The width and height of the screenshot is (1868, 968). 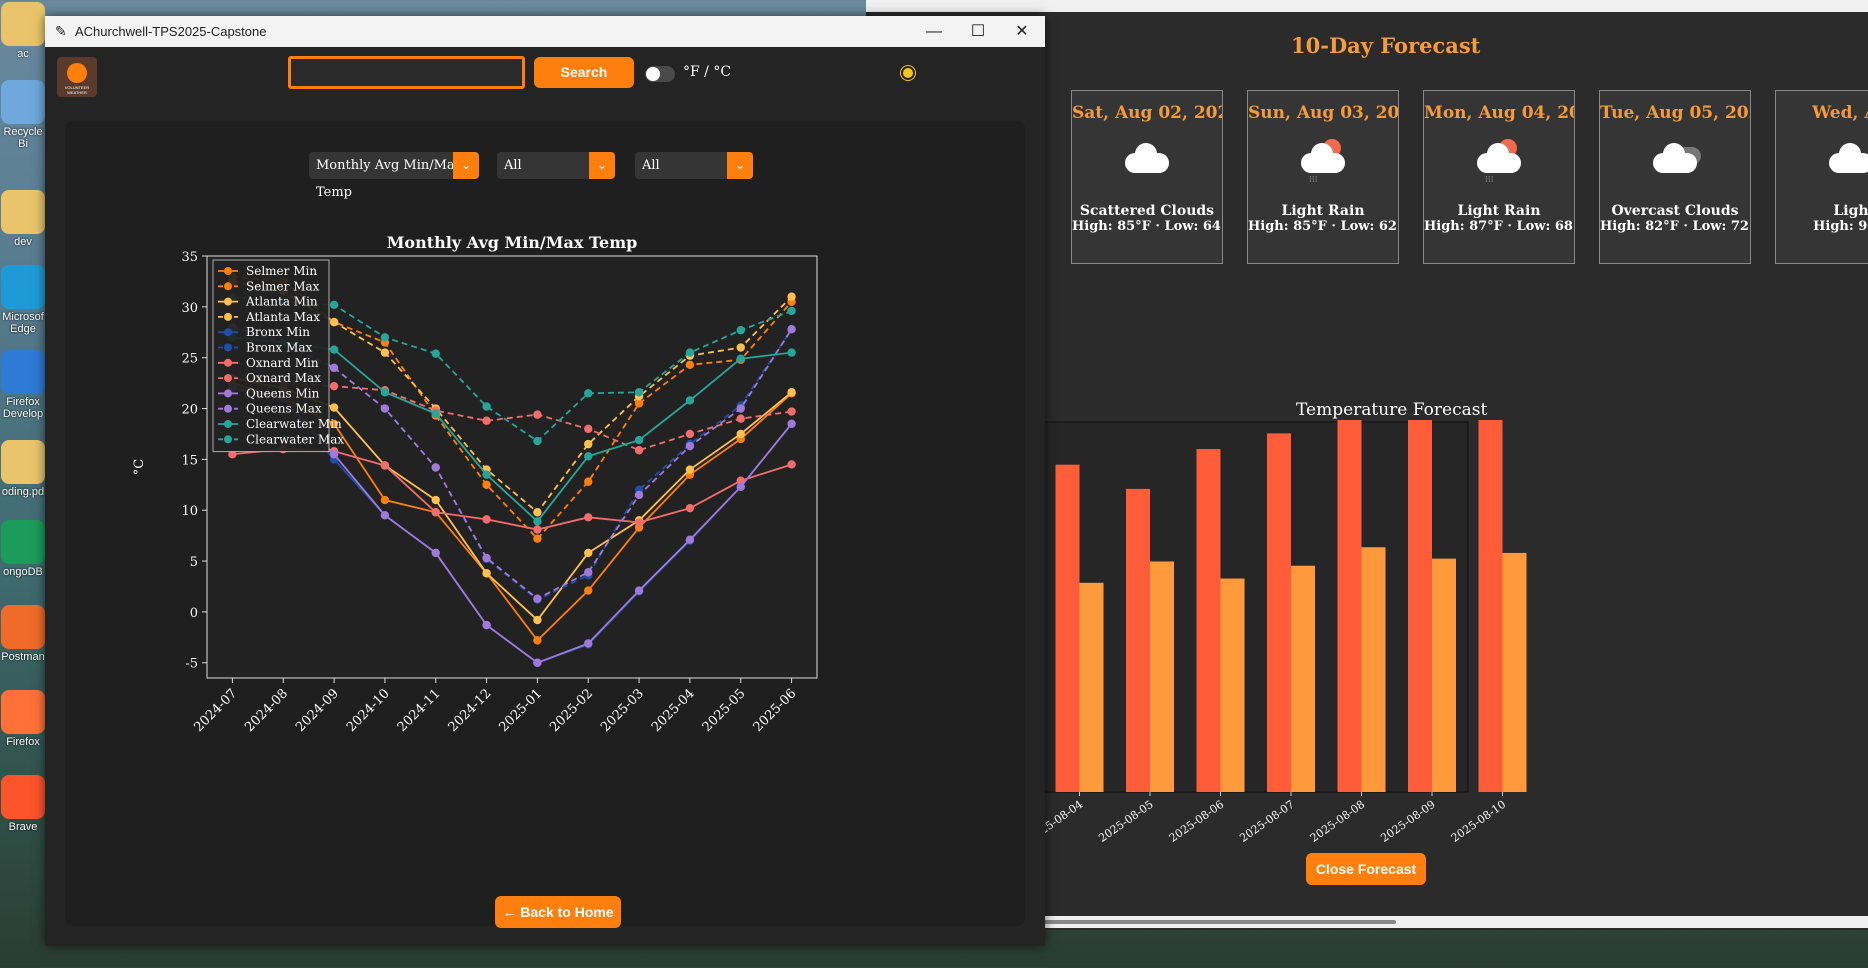 What do you see at coordinates (545, 31) in the screenshot?
I see `main-window-titlebar: ✎ AChurchwell-TPS2025-Capstone — ☐ ✕` at bounding box center [545, 31].